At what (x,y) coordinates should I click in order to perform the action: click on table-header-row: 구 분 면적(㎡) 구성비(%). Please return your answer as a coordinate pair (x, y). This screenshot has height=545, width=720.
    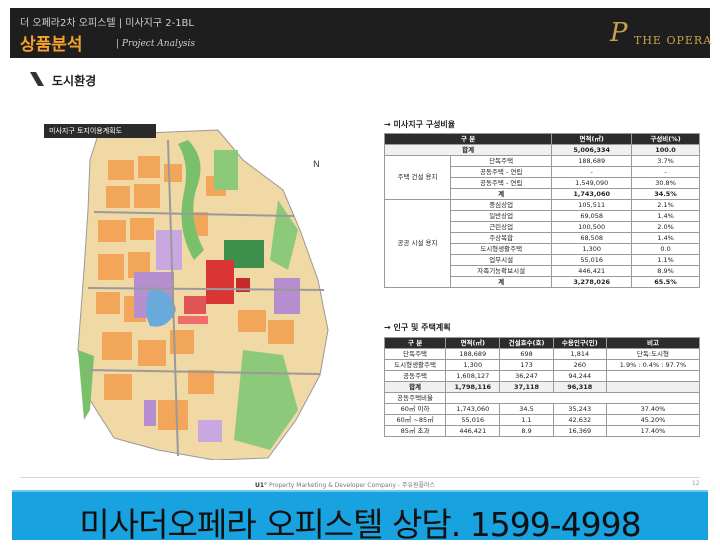
    Looking at the image, I should click on (541, 139).